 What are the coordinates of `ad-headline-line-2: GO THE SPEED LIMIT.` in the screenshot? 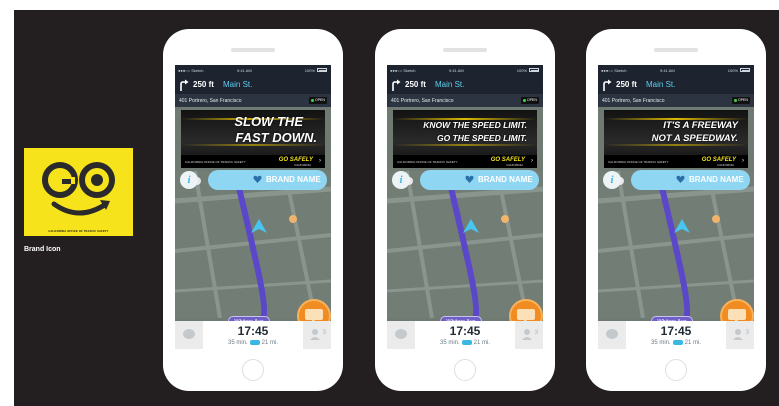 It's located at (481, 138).